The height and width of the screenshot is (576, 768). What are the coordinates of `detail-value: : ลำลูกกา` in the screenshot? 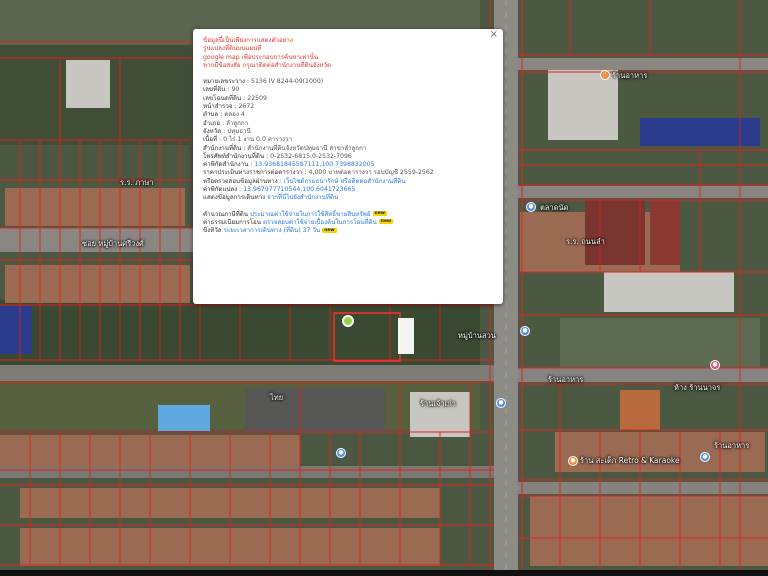 It's located at (235, 123).